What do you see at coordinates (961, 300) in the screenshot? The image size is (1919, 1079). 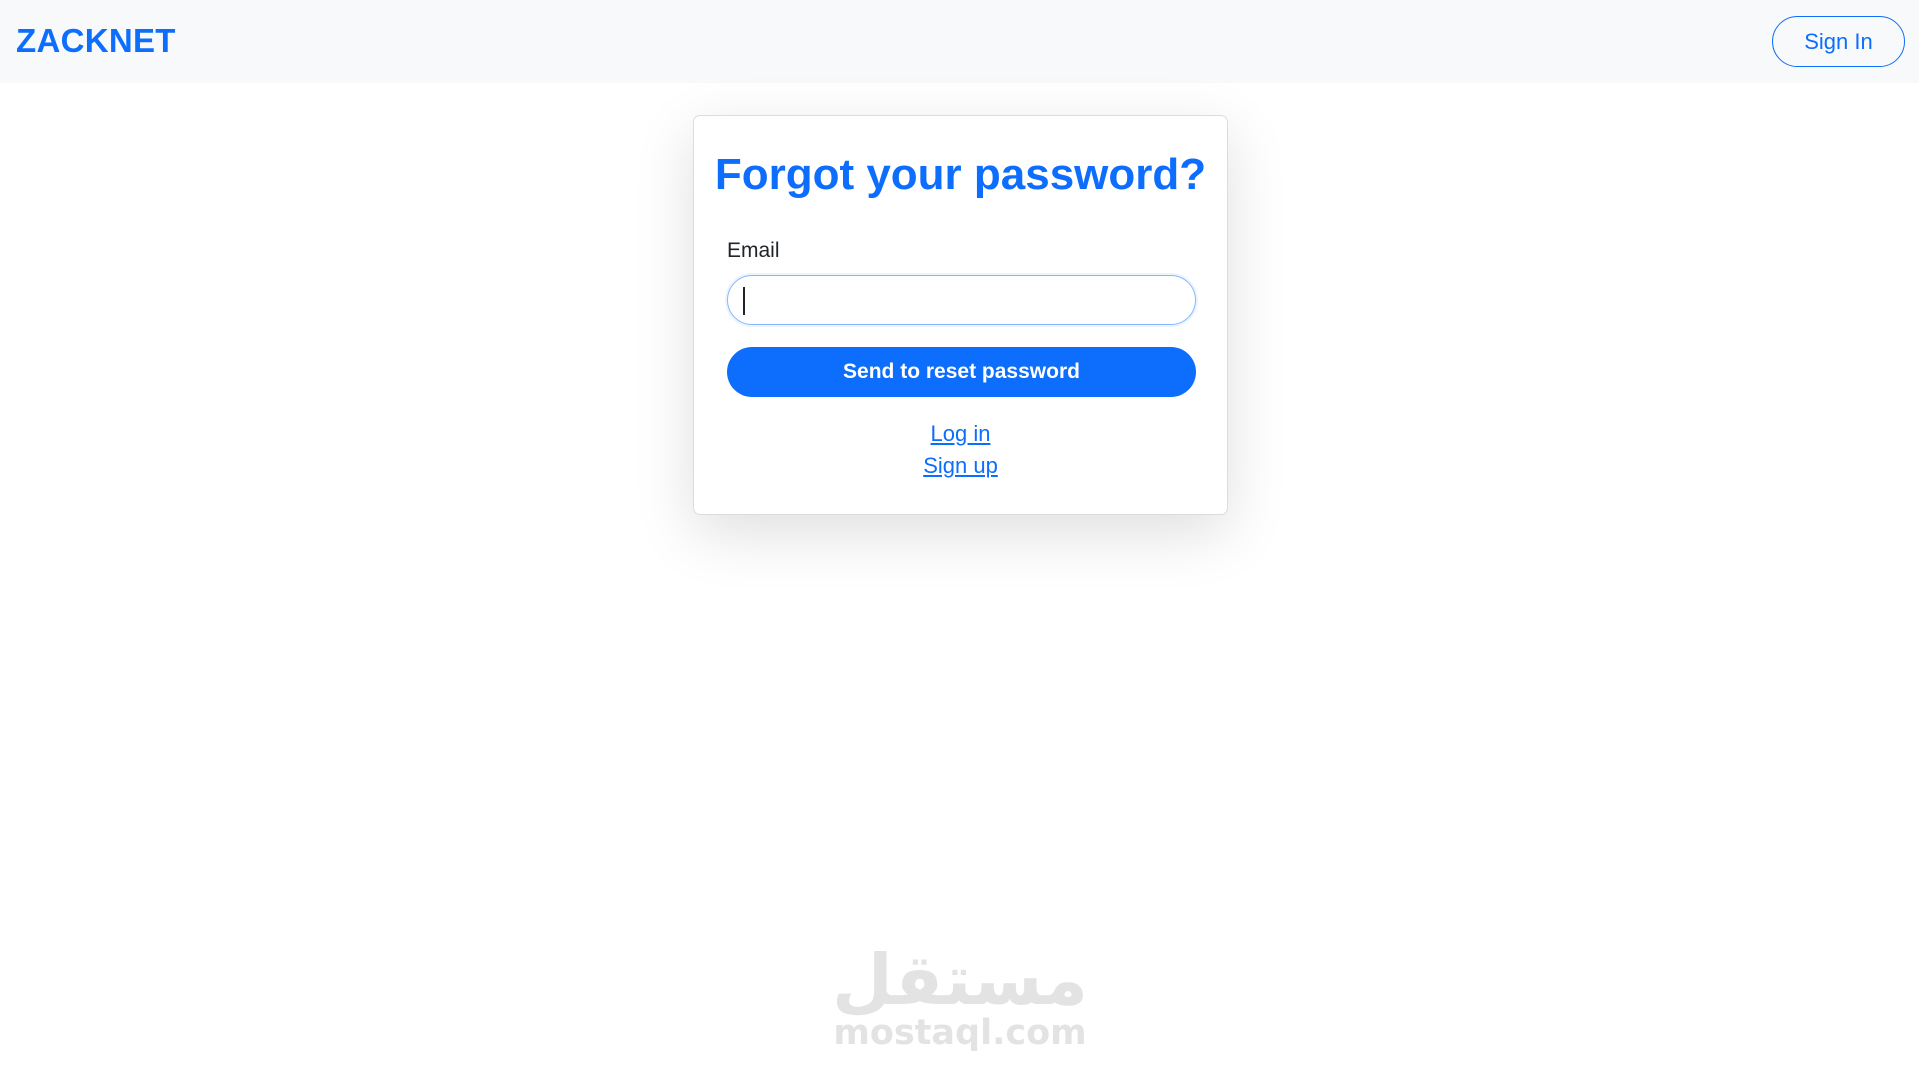 I see `email-field` at bounding box center [961, 300].